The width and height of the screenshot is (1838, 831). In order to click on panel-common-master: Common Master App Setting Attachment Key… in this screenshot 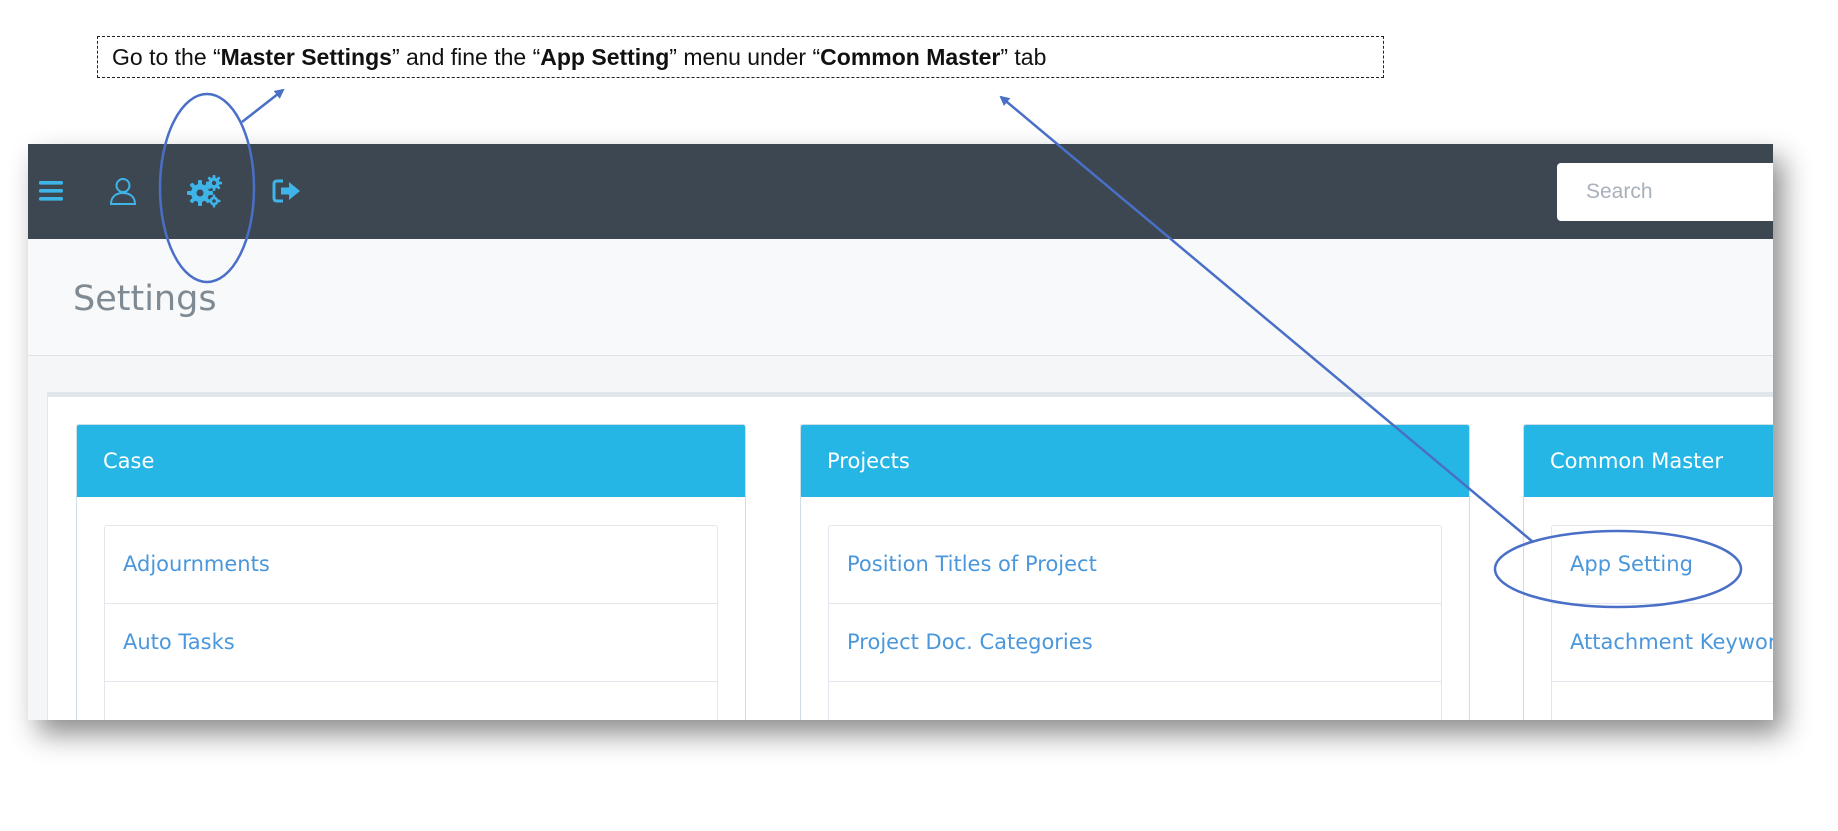, I will do `click(1648, 572)`.